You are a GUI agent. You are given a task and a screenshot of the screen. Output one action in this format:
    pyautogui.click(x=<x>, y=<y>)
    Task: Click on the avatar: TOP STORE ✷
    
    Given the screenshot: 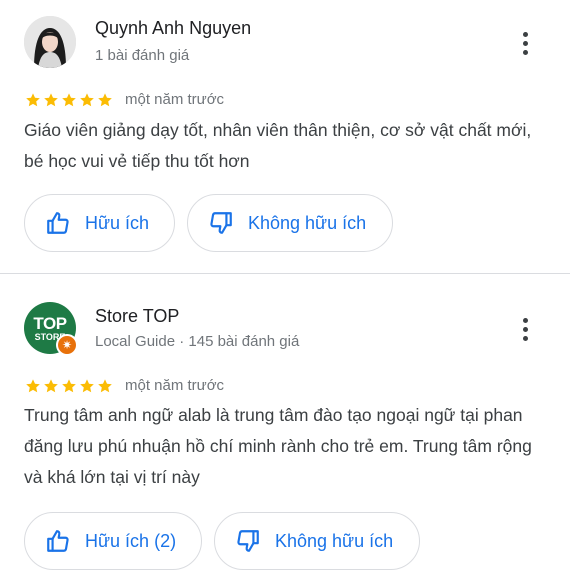 What is the action you would take?
    pyautogui.click(x=51, y=329)
    